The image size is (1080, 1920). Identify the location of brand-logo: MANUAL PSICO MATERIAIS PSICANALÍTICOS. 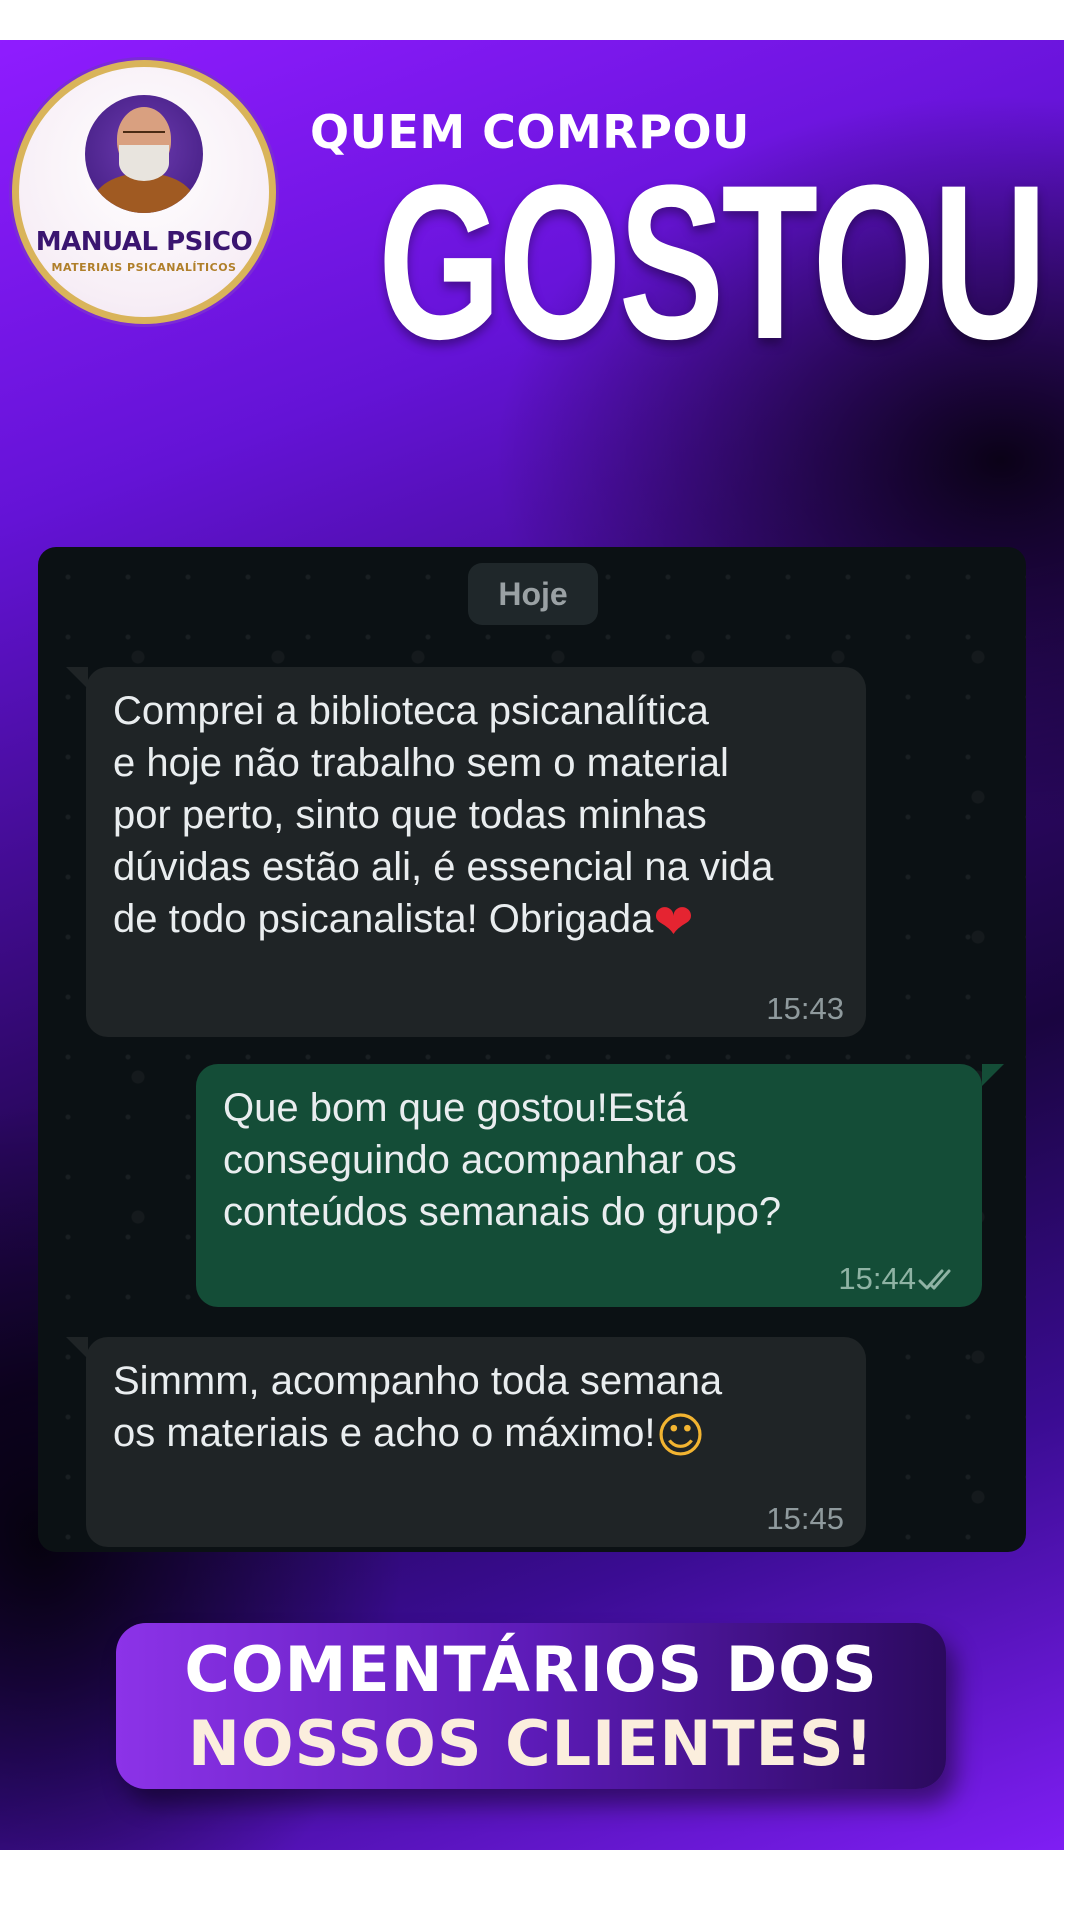
(144, 192).